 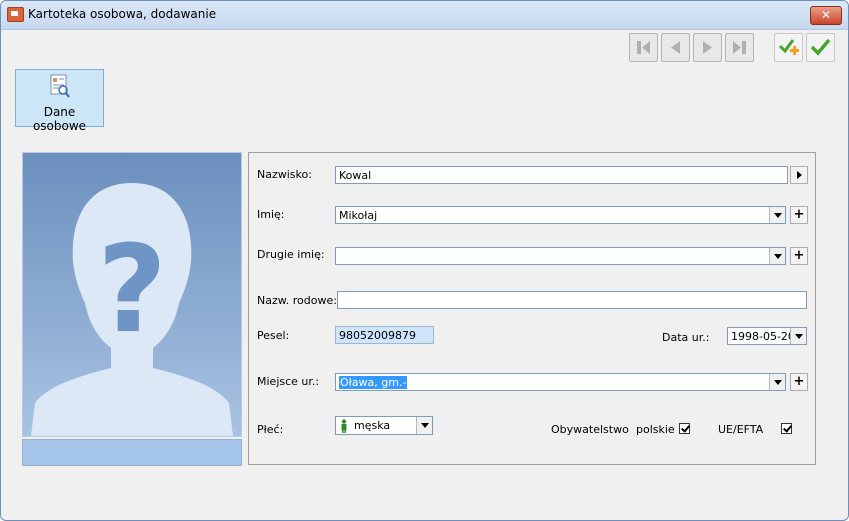 I want to click on close-button: ✕, so click(x=826, y=15).